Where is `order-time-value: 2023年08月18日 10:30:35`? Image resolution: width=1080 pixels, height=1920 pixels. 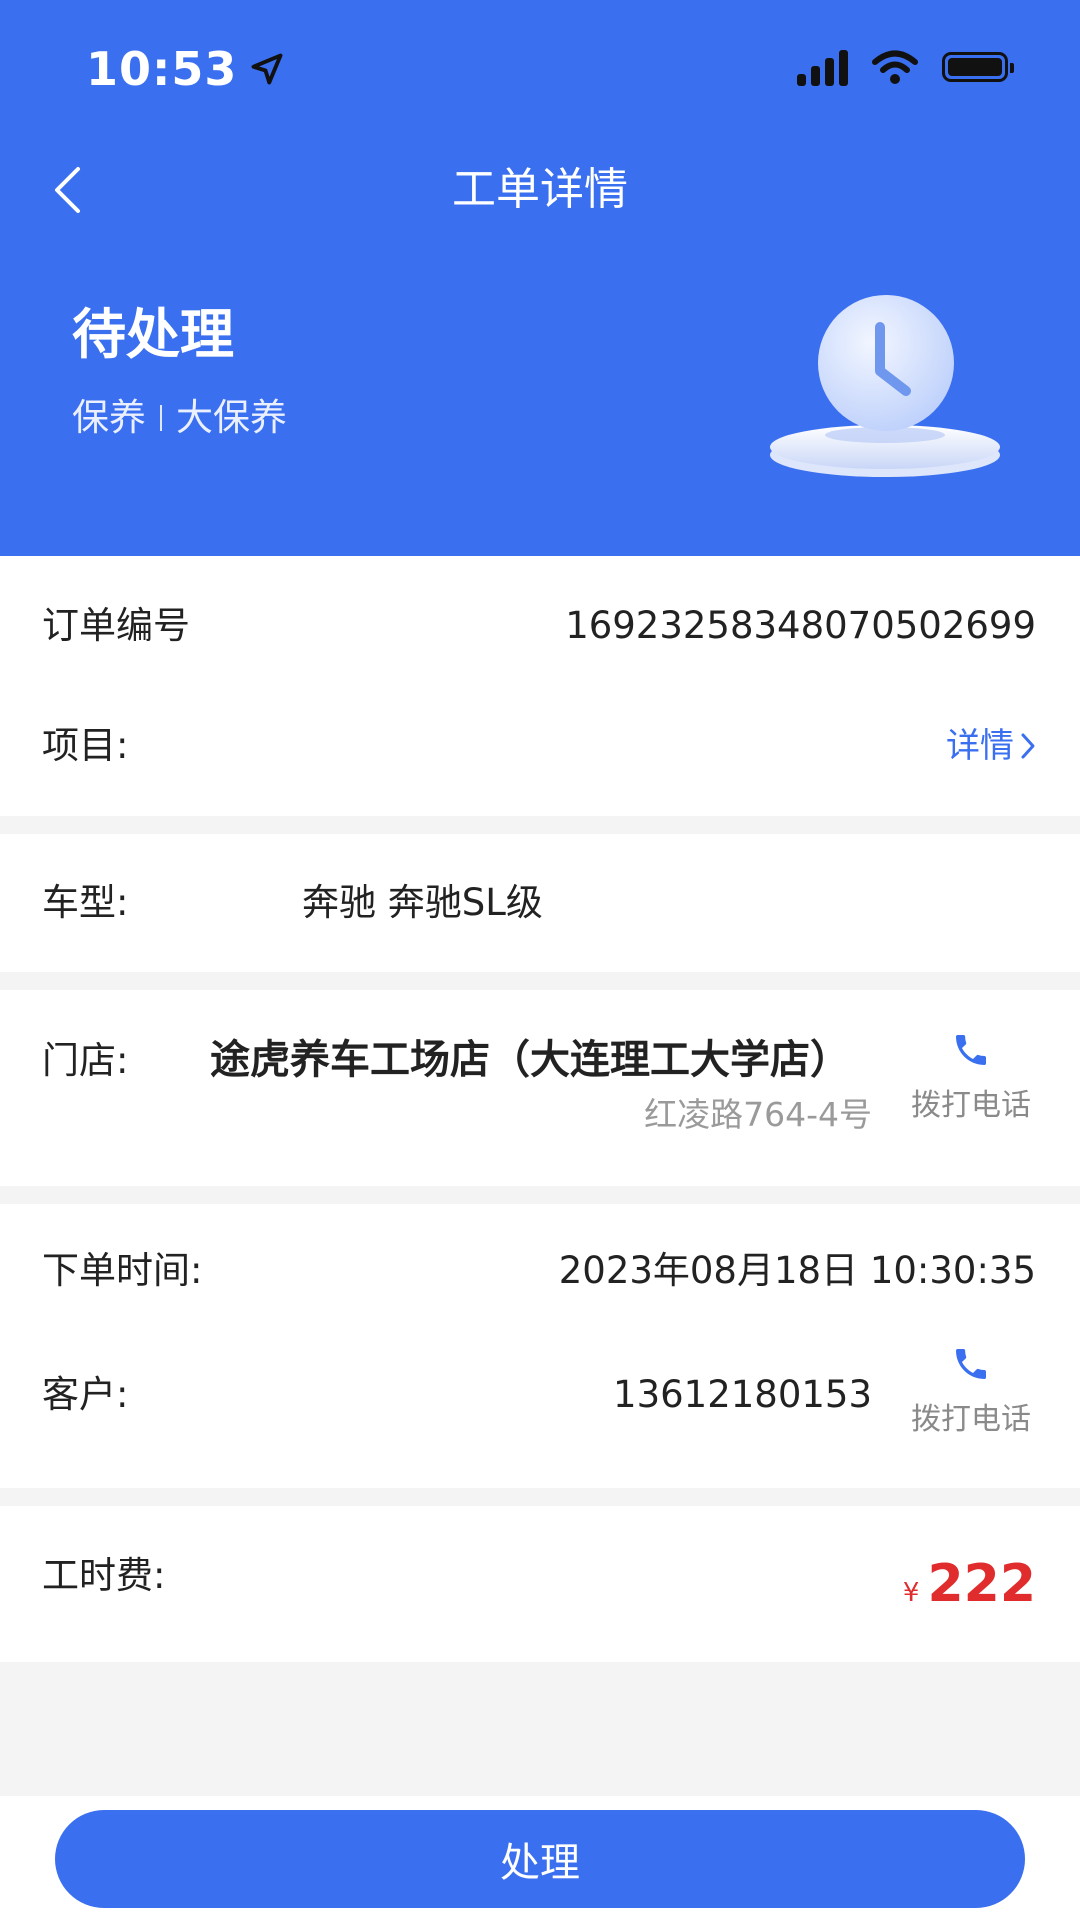 order-time-value: 2023年08月18日 10:30:35 is located at coordinates (797, 1270).